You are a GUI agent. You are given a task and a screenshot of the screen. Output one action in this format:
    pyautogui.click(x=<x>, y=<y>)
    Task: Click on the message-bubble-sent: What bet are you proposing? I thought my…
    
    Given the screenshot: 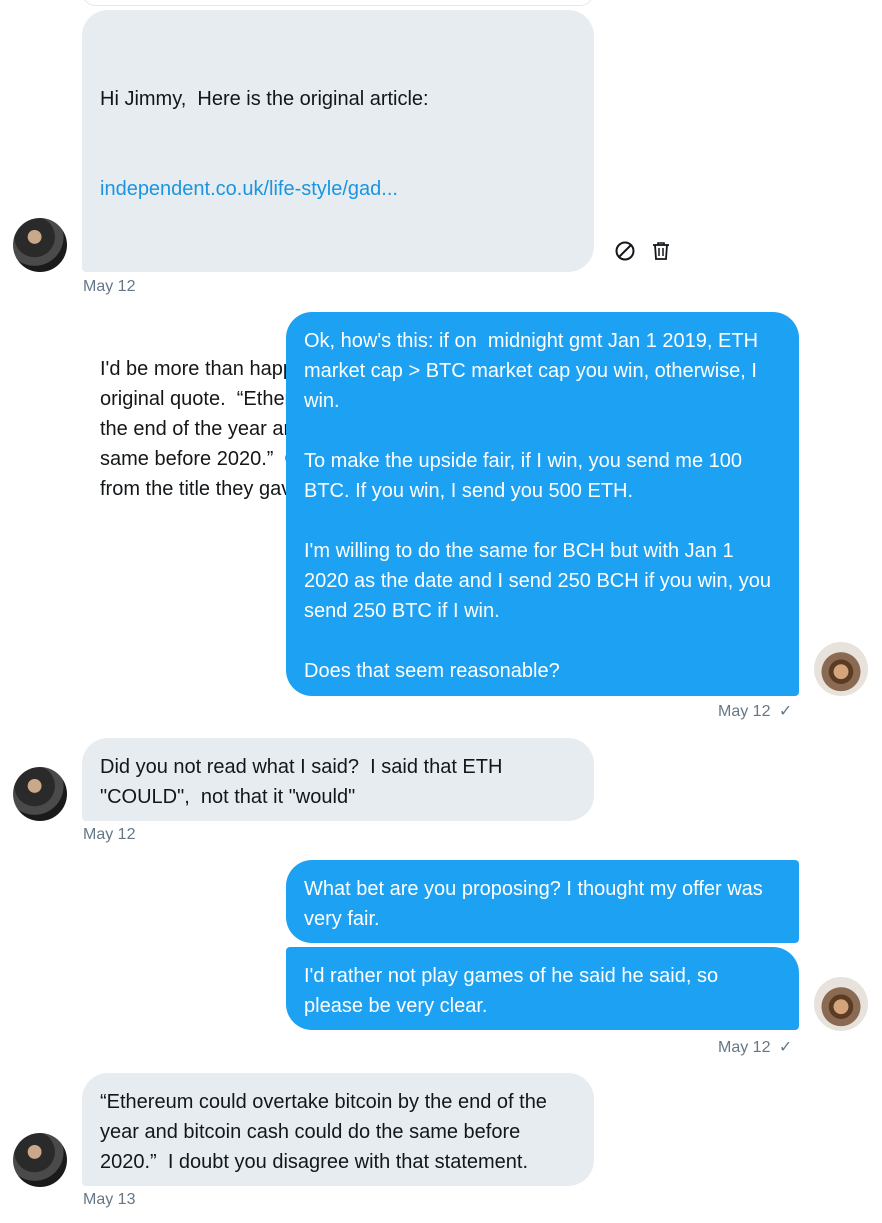 What is the action you would take?
    pyautogui.click(x=542, y=901)
    